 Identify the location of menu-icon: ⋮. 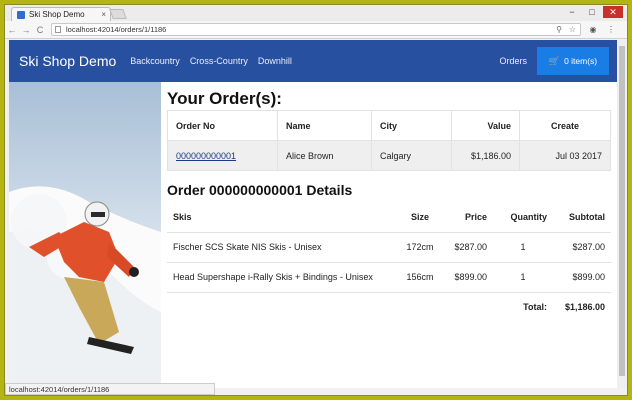
(611, 30).